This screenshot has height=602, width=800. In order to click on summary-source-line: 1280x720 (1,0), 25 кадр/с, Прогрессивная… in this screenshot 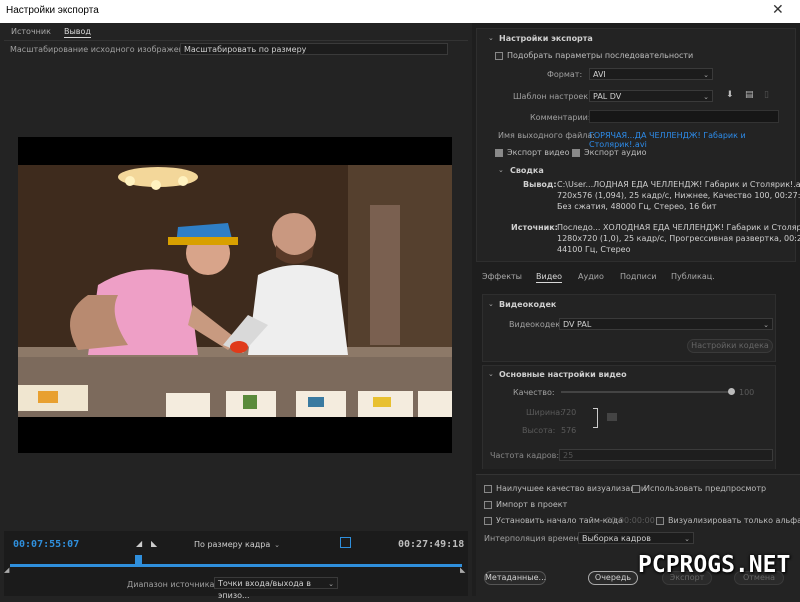, I will do `click(678, 238)`.